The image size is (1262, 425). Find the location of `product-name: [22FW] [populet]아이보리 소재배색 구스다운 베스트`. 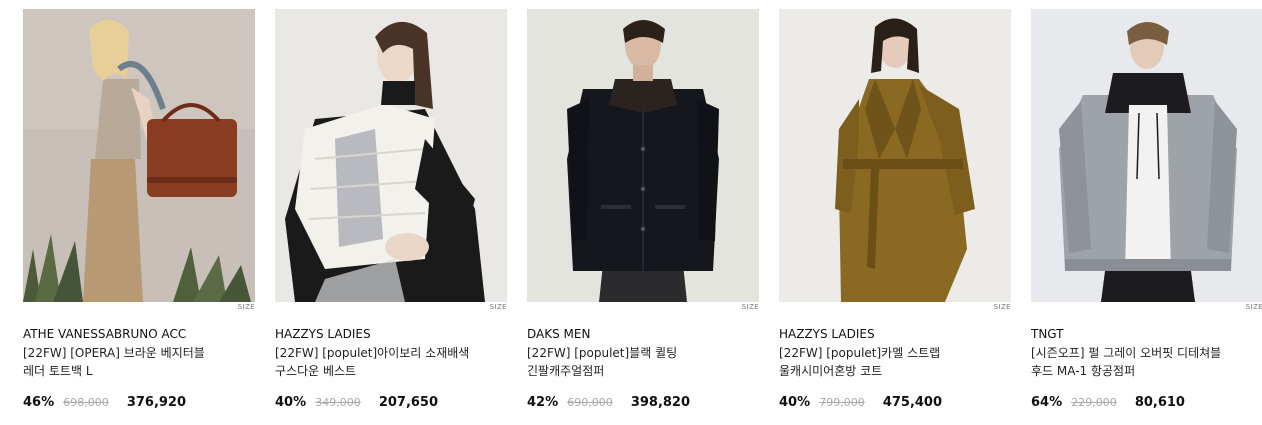

product-name: [22FW] [populet]아이보리 소재배색 구스다운 베스트 is located at coordinates (378, 362).